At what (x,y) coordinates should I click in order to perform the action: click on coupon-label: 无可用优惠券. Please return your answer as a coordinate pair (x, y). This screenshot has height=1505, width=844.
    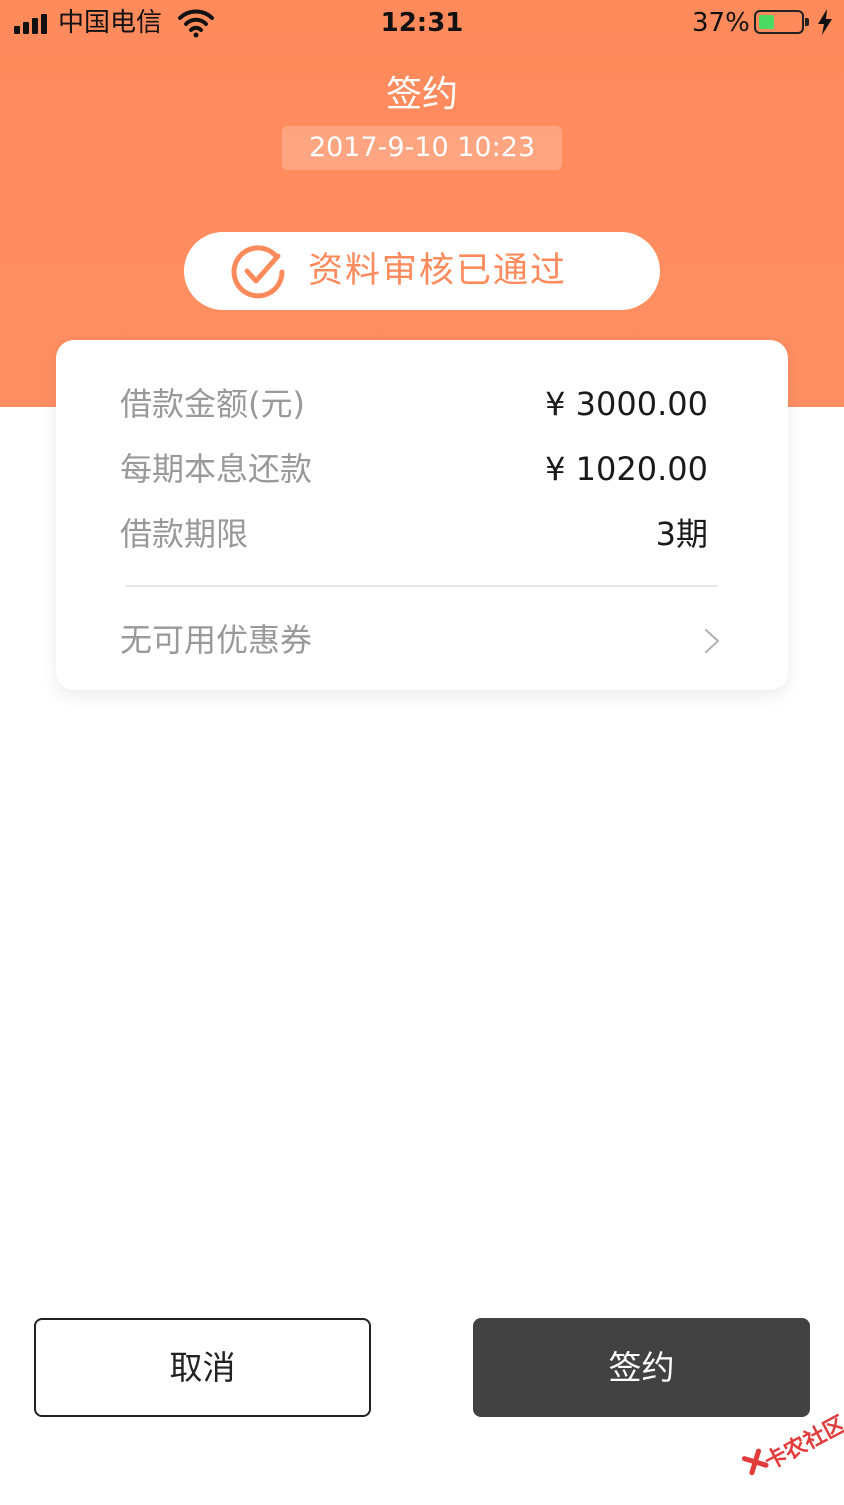
    Looking at the image, I should click on (216, 640).